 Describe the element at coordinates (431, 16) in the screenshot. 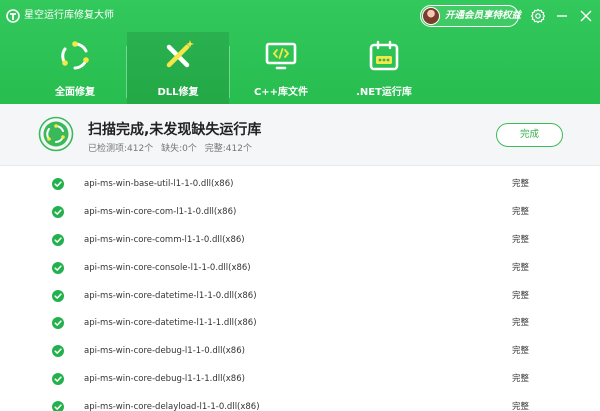

I see `avatar` at that location.